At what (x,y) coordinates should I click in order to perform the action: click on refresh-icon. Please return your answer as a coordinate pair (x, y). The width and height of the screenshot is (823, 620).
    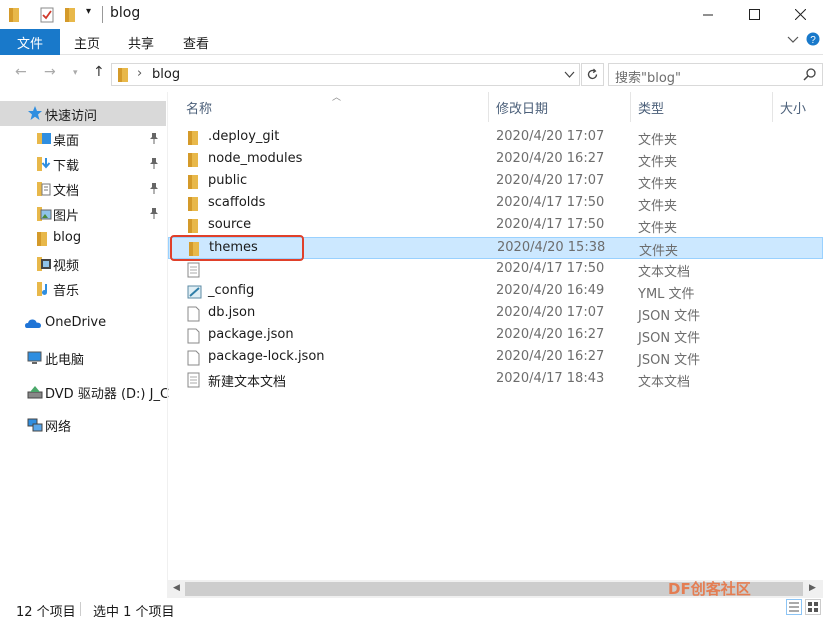
    Looking at the image, I should click on (592, 74).